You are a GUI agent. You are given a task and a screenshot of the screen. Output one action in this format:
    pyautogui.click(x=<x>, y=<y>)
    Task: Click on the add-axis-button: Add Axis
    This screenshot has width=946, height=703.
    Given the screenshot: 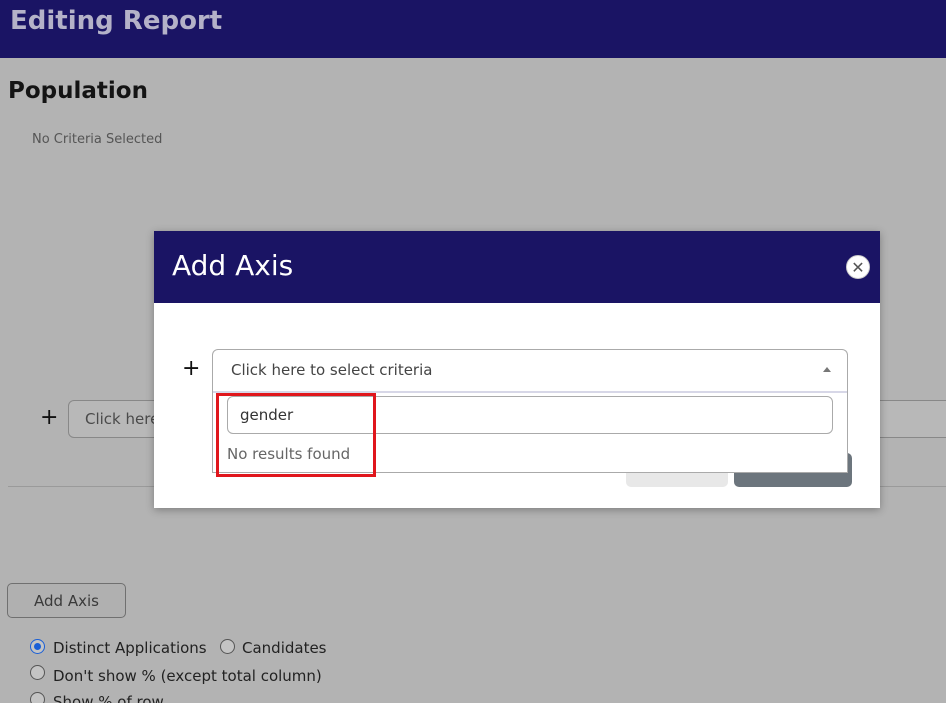 What is the action you would take?
    pyautogui.click(x=66, y=600)
    